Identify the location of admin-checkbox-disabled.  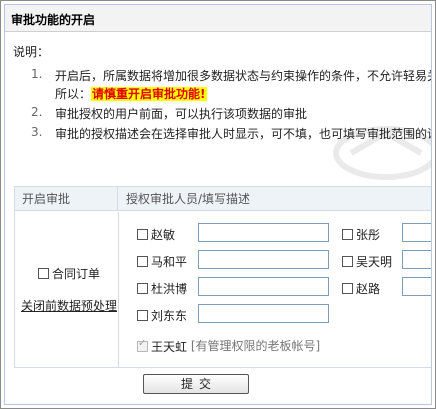
(142, 345).